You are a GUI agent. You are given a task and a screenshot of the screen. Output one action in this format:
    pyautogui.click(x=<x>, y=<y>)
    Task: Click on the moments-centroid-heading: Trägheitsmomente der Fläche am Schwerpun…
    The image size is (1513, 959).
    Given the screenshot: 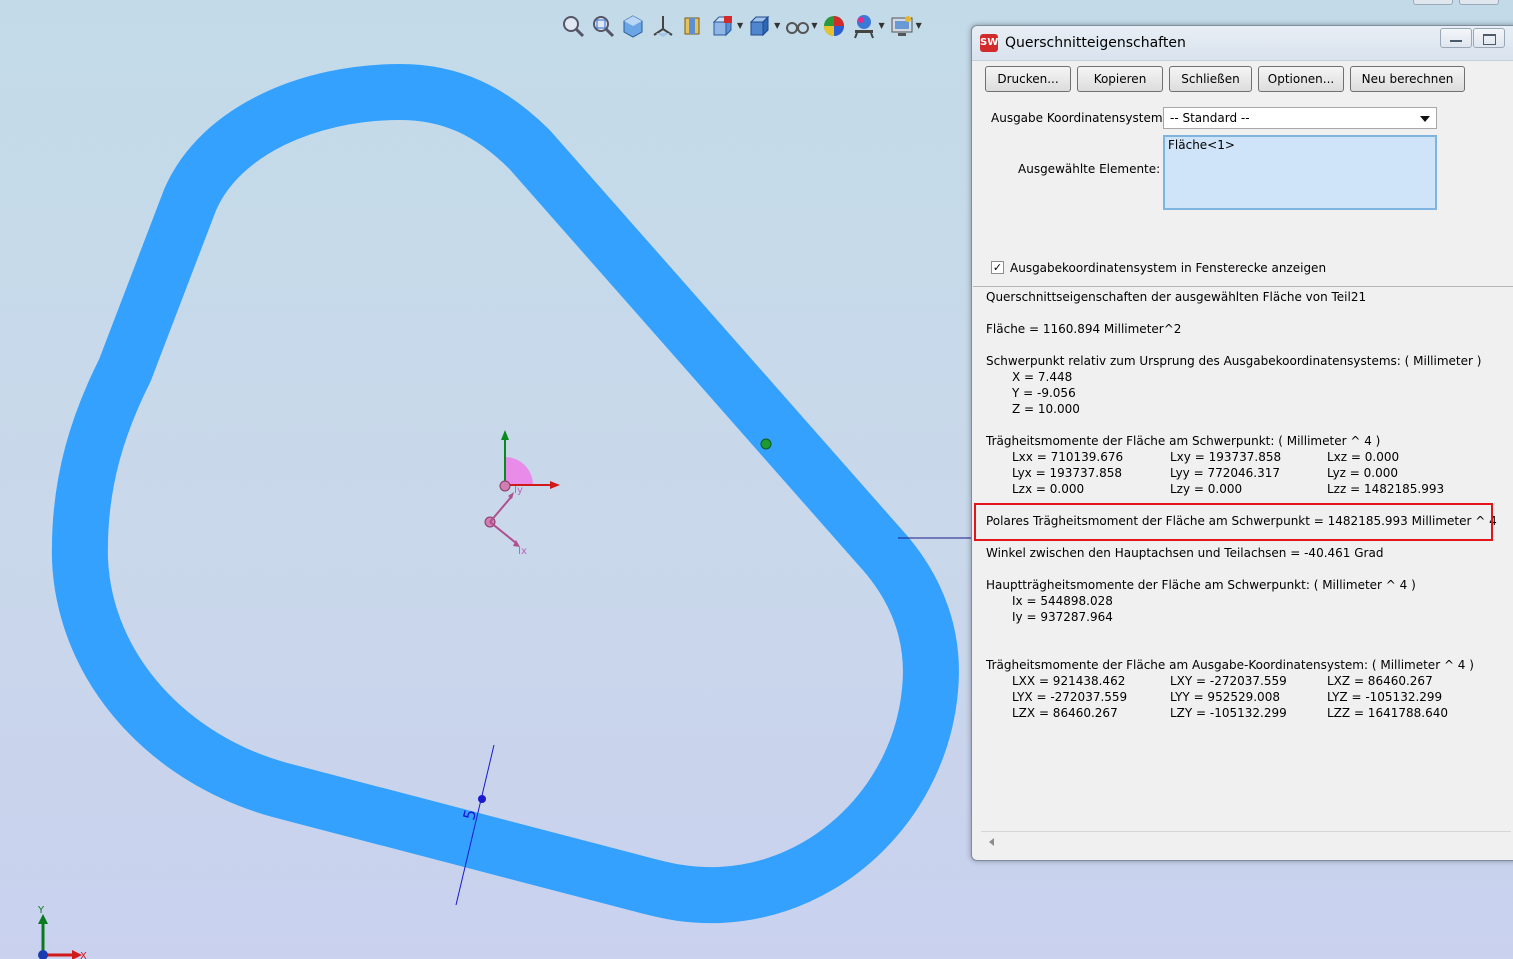 What is the action you would take?
    pyautogui.click(x=1183, y=441)
    